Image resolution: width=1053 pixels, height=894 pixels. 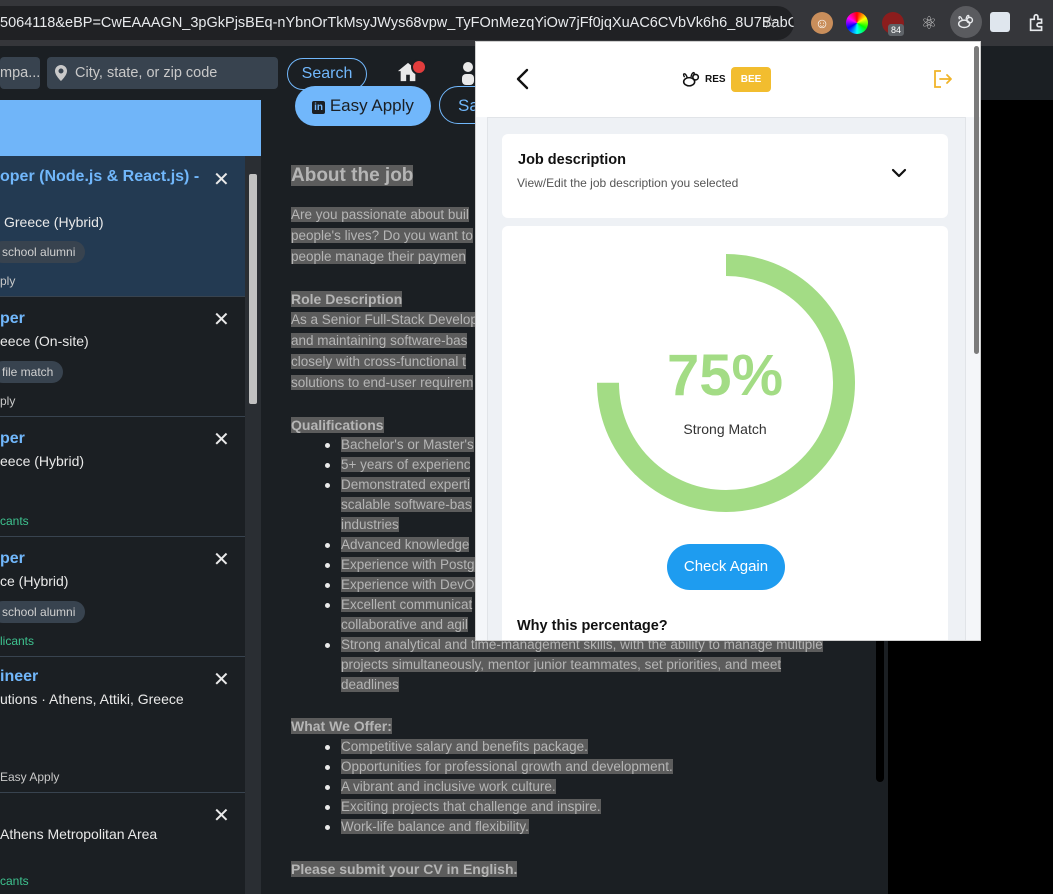 What do you see at coordinates (253, 525) in the screenshot?
I see `job-list-scrollbar` at bounding box center [253, 525].